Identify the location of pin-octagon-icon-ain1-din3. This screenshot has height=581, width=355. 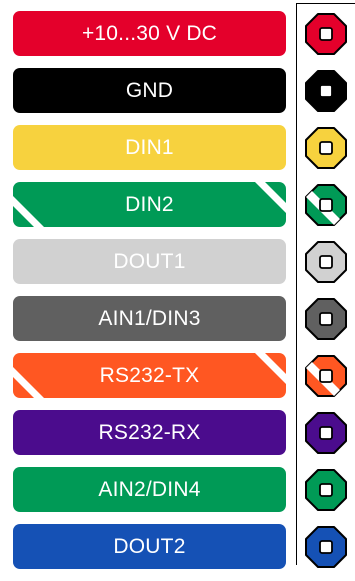
(326, 319).